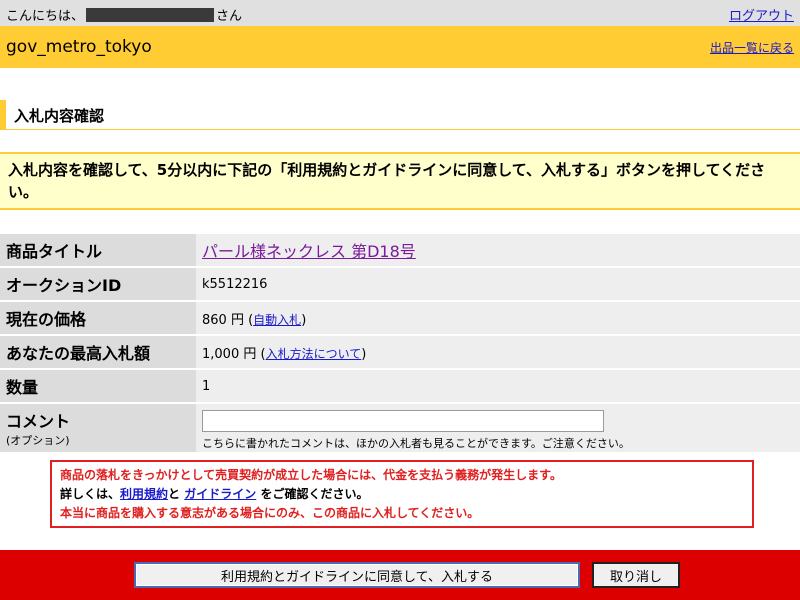 This screenshot has width=800, height=600. I want to click on table-row: あなたの最高入札額 1,000 円 (入札方法について), so click(400, 352).